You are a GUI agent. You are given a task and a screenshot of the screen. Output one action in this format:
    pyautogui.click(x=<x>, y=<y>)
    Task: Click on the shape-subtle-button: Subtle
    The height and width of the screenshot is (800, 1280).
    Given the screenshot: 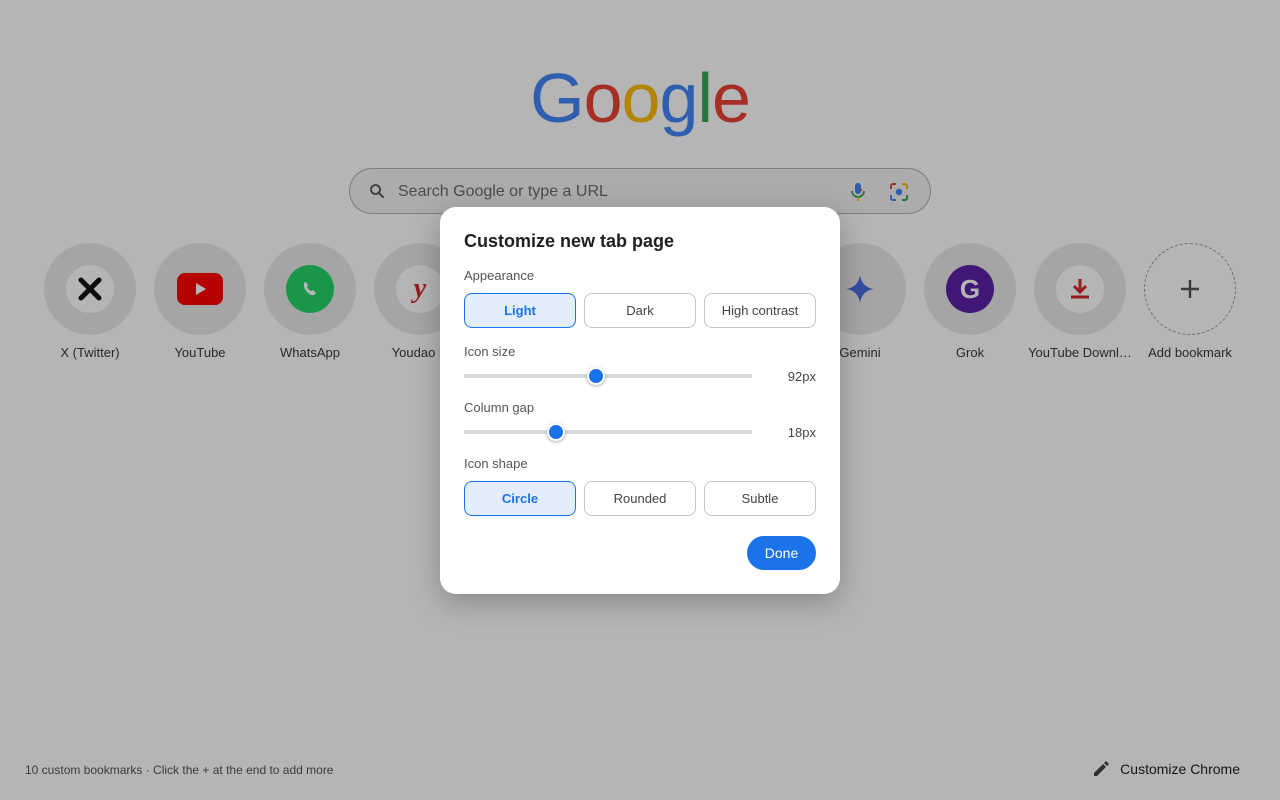 What is the action you would take?
    pyautogui.click(x=760, y=498)
    